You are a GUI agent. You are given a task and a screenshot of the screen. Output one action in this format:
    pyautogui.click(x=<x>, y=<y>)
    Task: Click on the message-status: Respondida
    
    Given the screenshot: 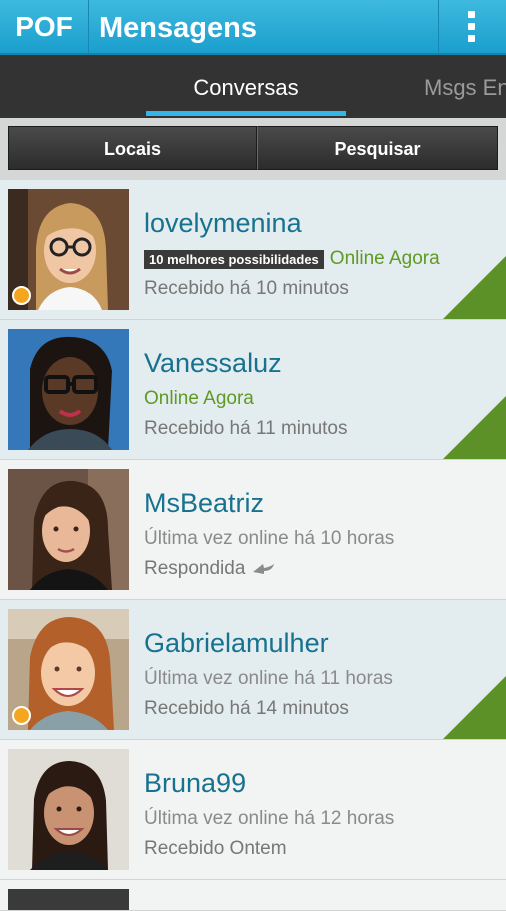 What is the action you would take?
    pyautogui.click(x=195, y=569)
    